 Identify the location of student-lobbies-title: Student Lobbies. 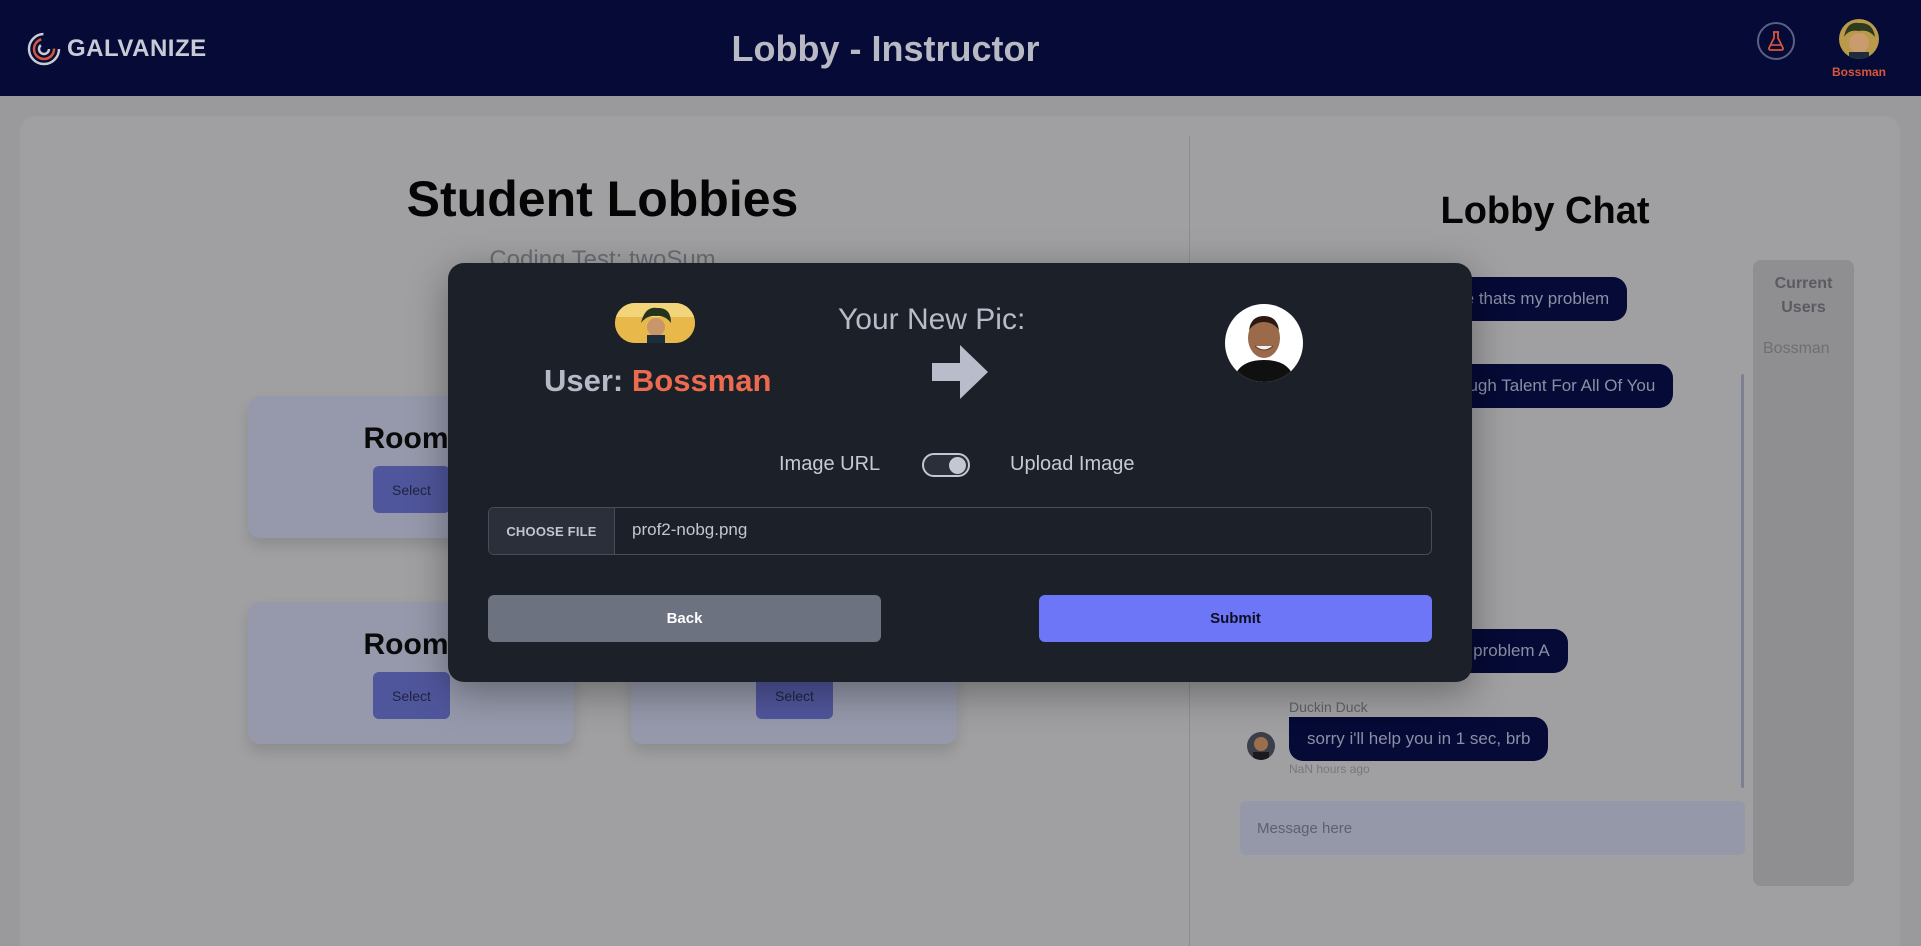
(602, 199).